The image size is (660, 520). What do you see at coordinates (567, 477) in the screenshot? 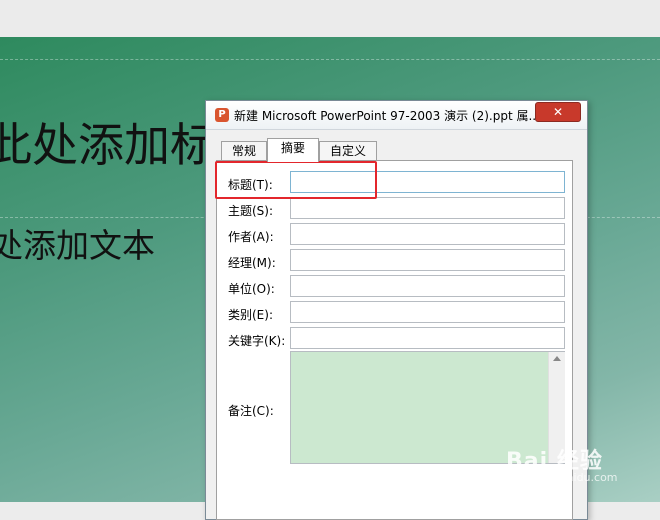
I see `watermark-url: jingyan.baidu.com` at bounding box center [567, 477].